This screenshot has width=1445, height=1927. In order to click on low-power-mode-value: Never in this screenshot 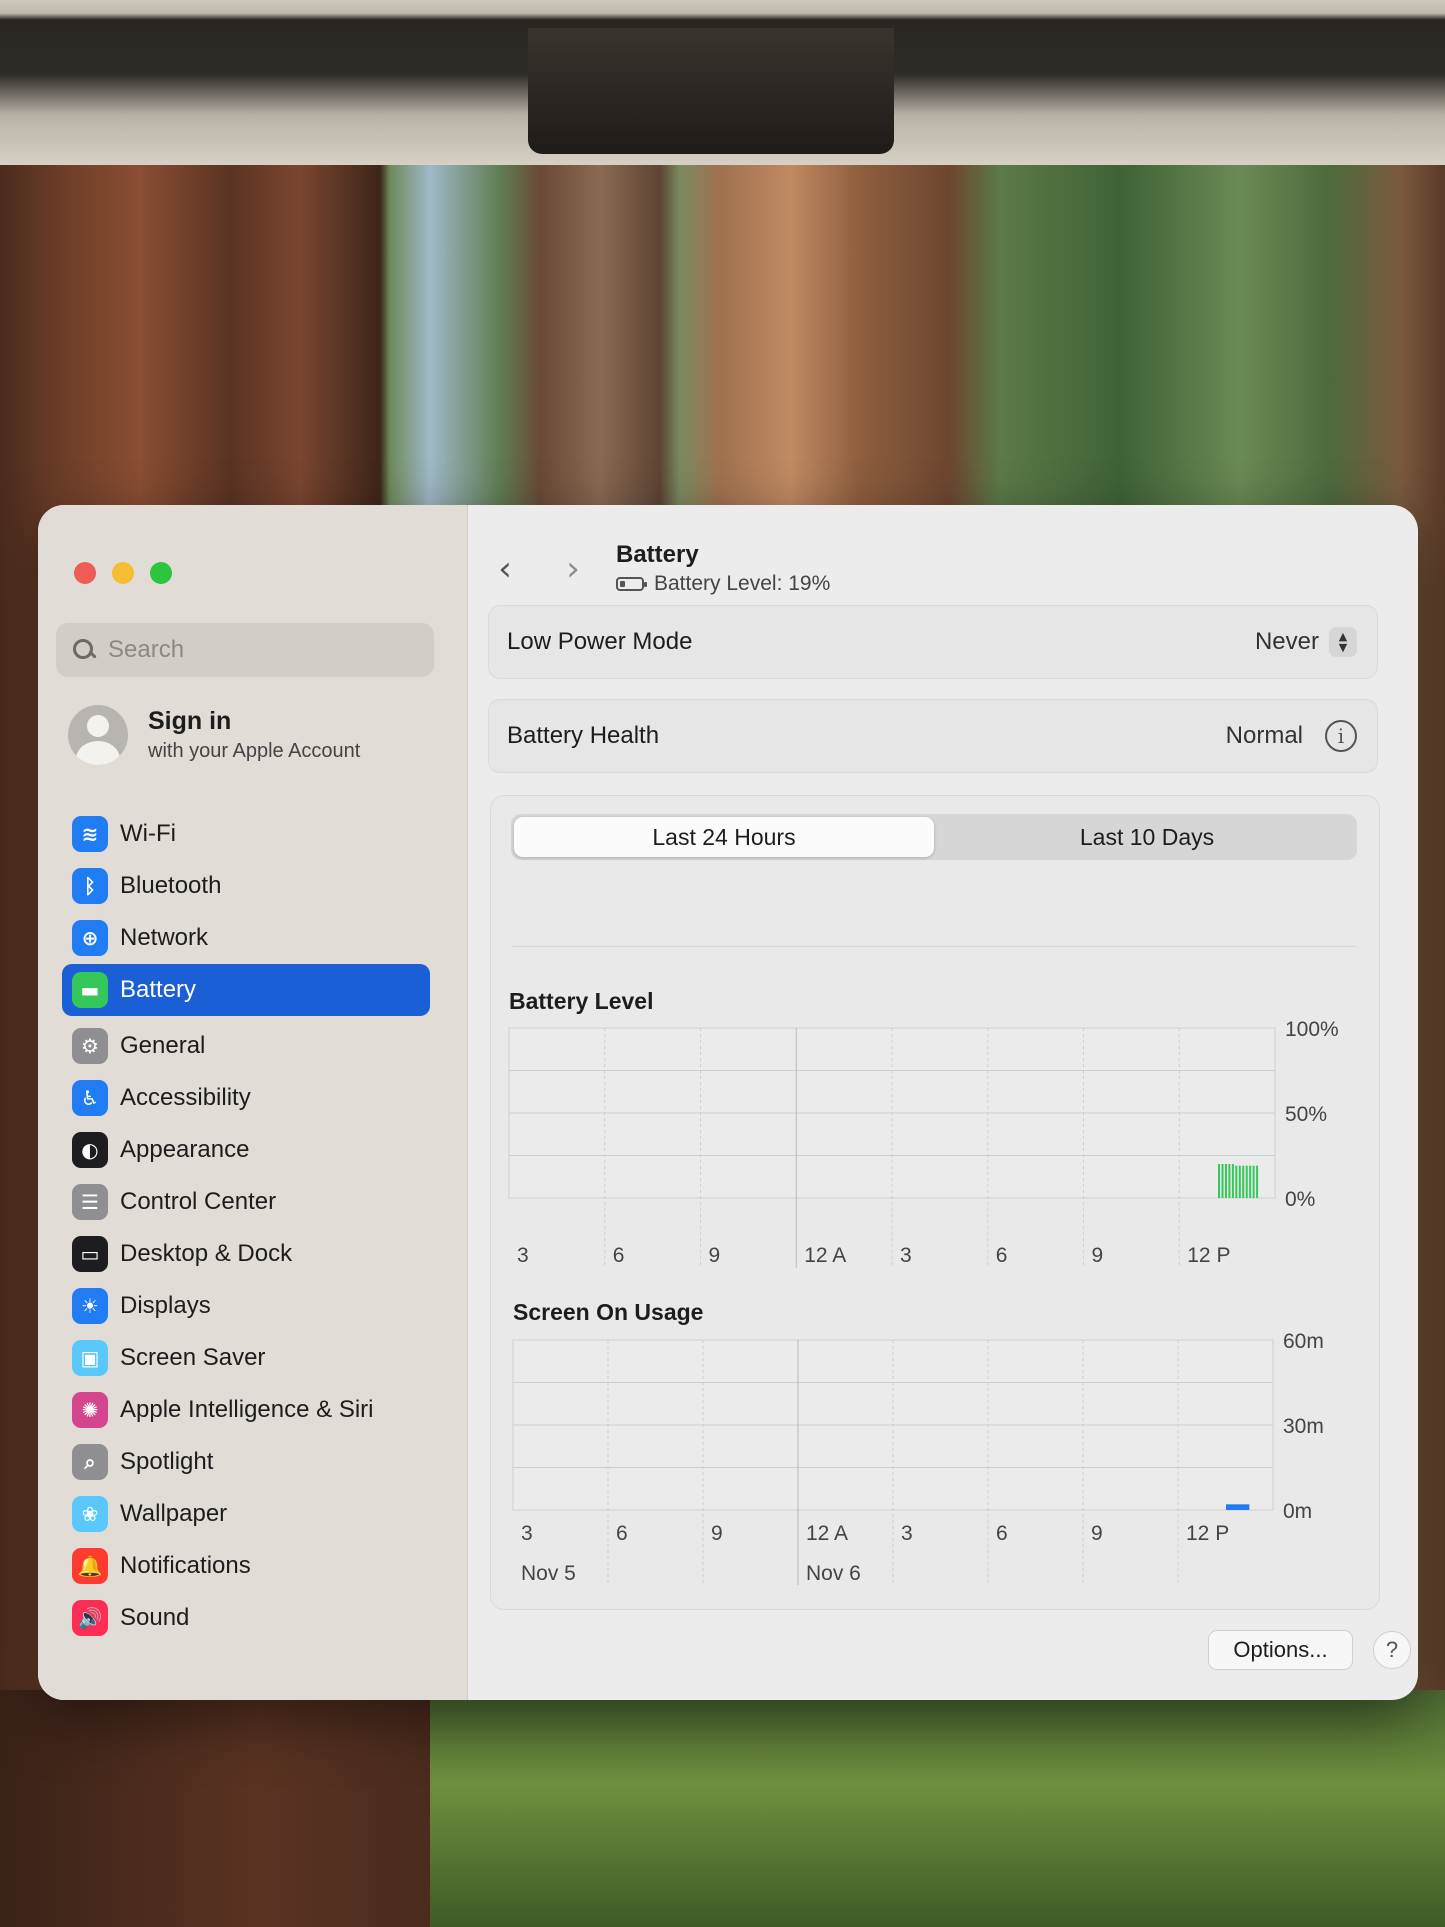, I will do `click(1286, 641)`.